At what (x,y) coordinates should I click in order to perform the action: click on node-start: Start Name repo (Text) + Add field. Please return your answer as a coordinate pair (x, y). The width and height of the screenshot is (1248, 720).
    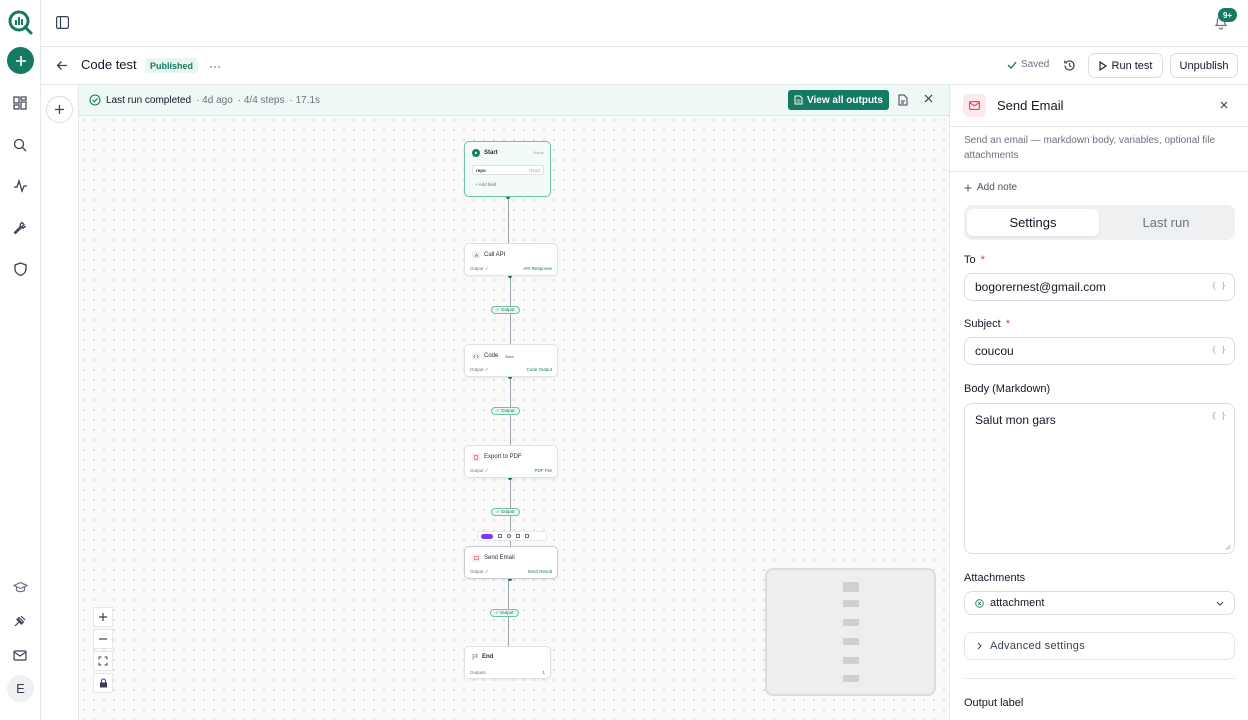
    Looking at the image, I should click on (507, 169).